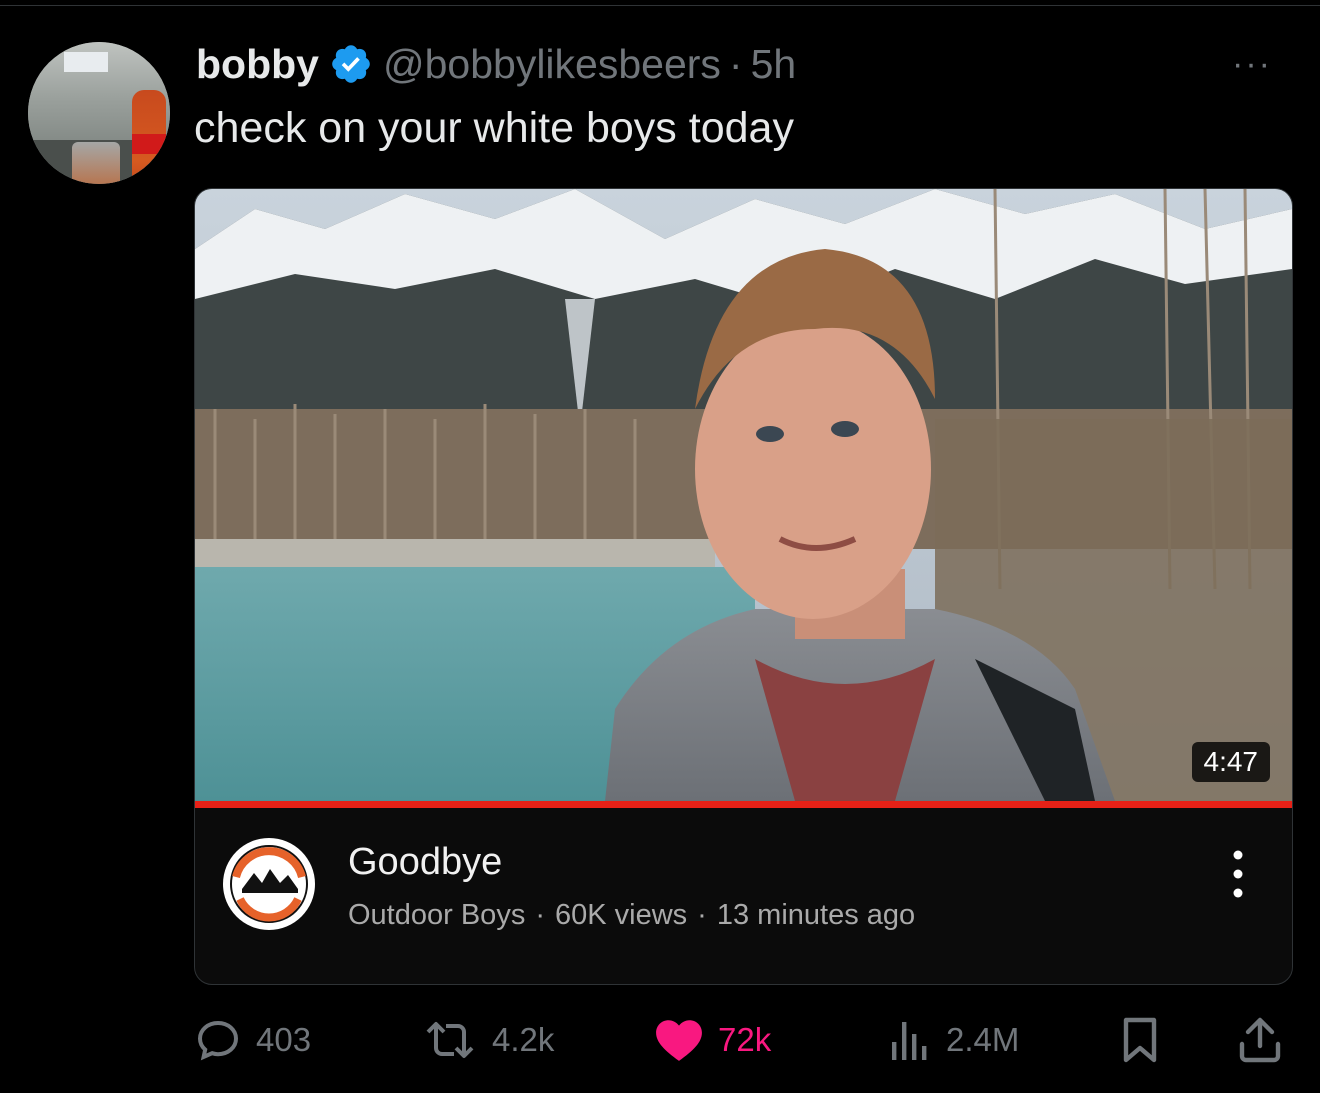  I want to click on tweet-actions: 403 4.2k 72k 2.4M, so click(660, 1040).